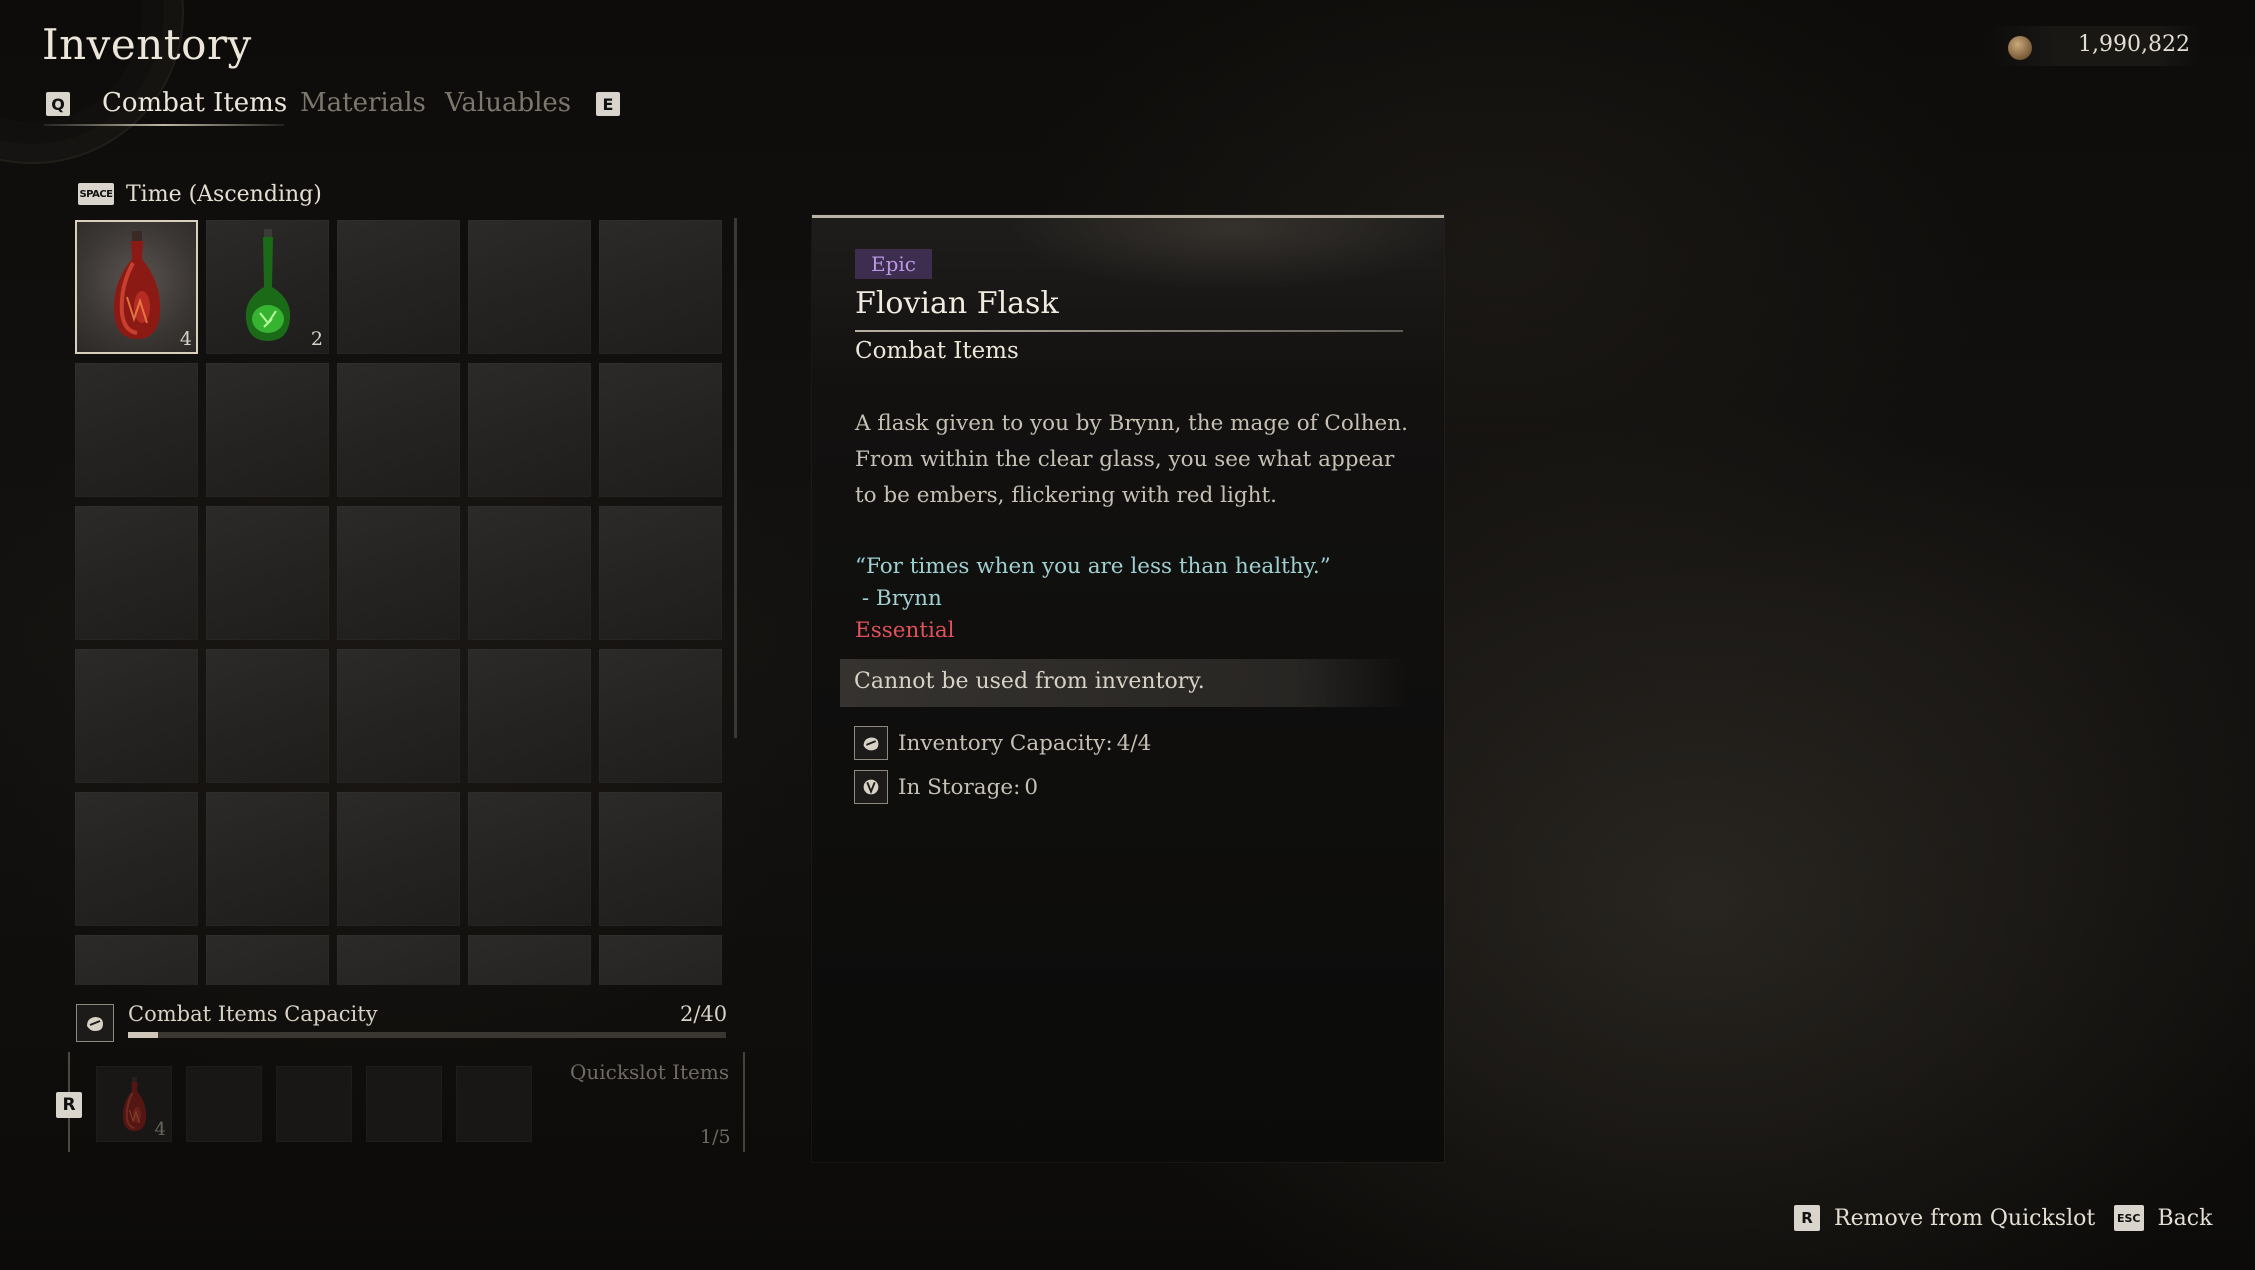 The height and width of the screenshot is (1270, 2255). Describe the element at coordinates (1129, 331) in the screenshot. I see `name-divider` at that location.